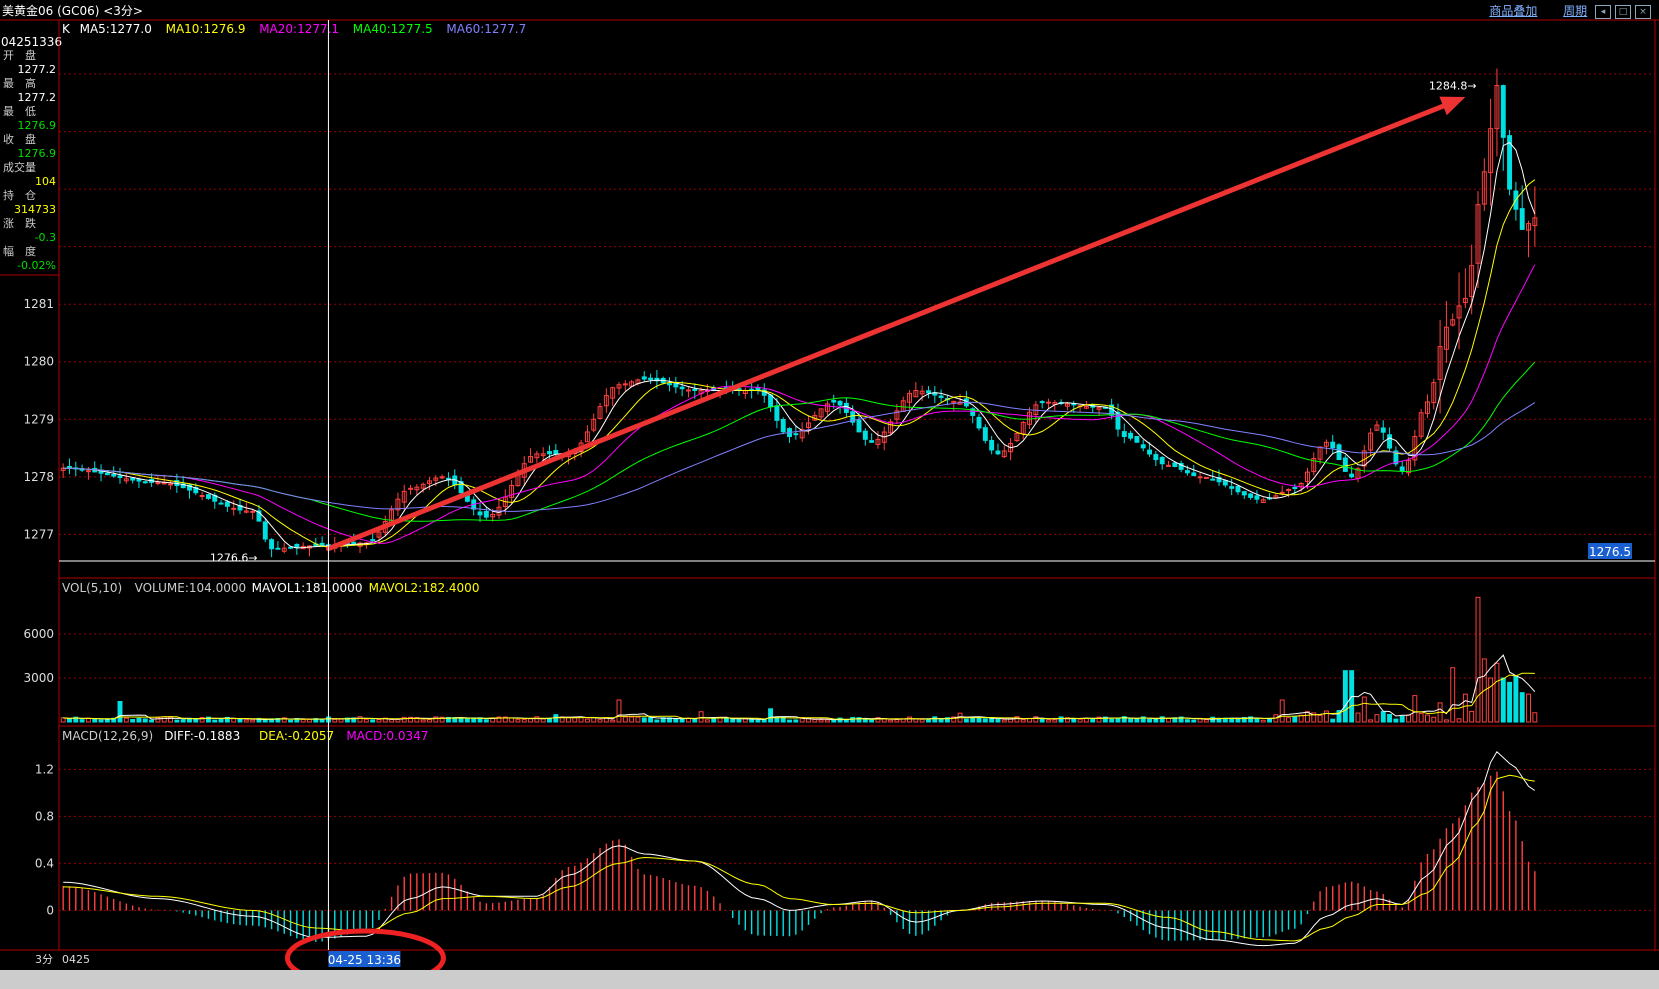 The image size is (1659, 989). I want to click on price-legend-item: MA5:1277.0, so click(116, 29).